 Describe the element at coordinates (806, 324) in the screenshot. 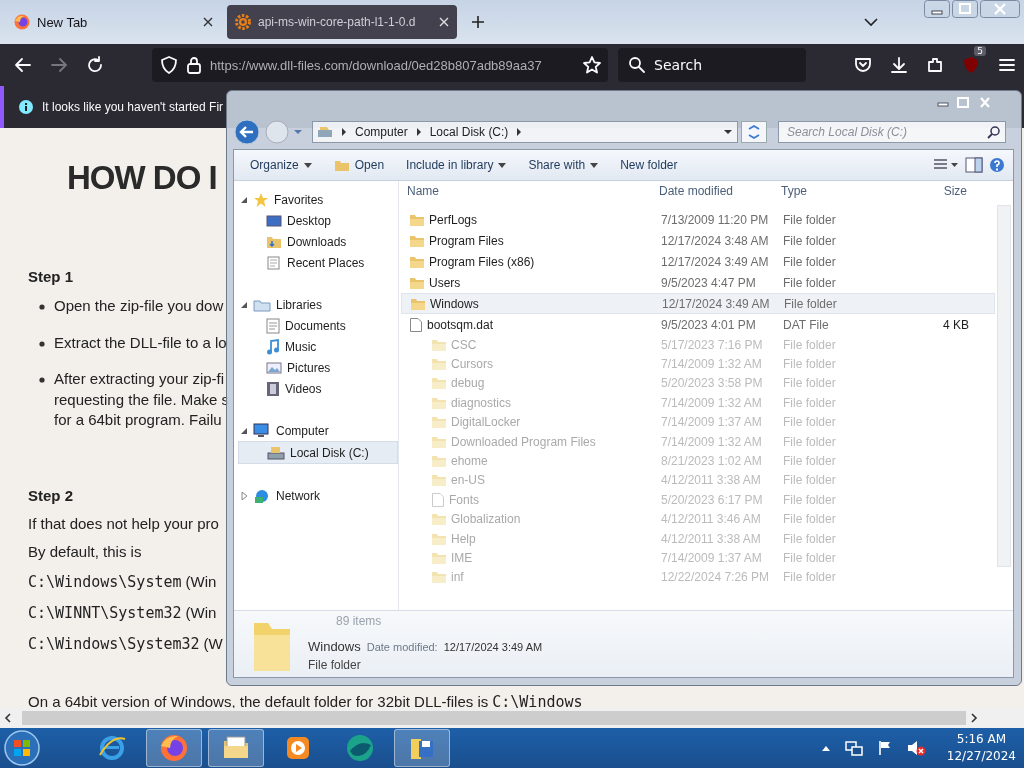

I see `file-type: DAT File` at that location.